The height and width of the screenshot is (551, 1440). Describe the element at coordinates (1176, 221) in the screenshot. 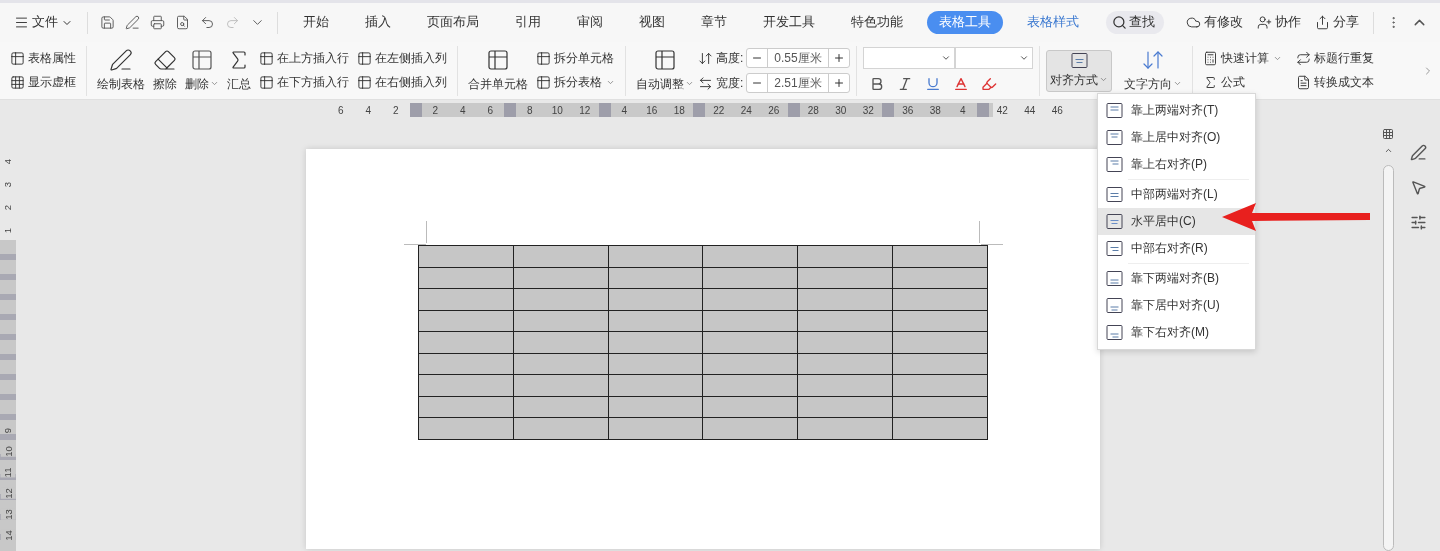

I see `menu-item: 水平居中(C)` at that location.